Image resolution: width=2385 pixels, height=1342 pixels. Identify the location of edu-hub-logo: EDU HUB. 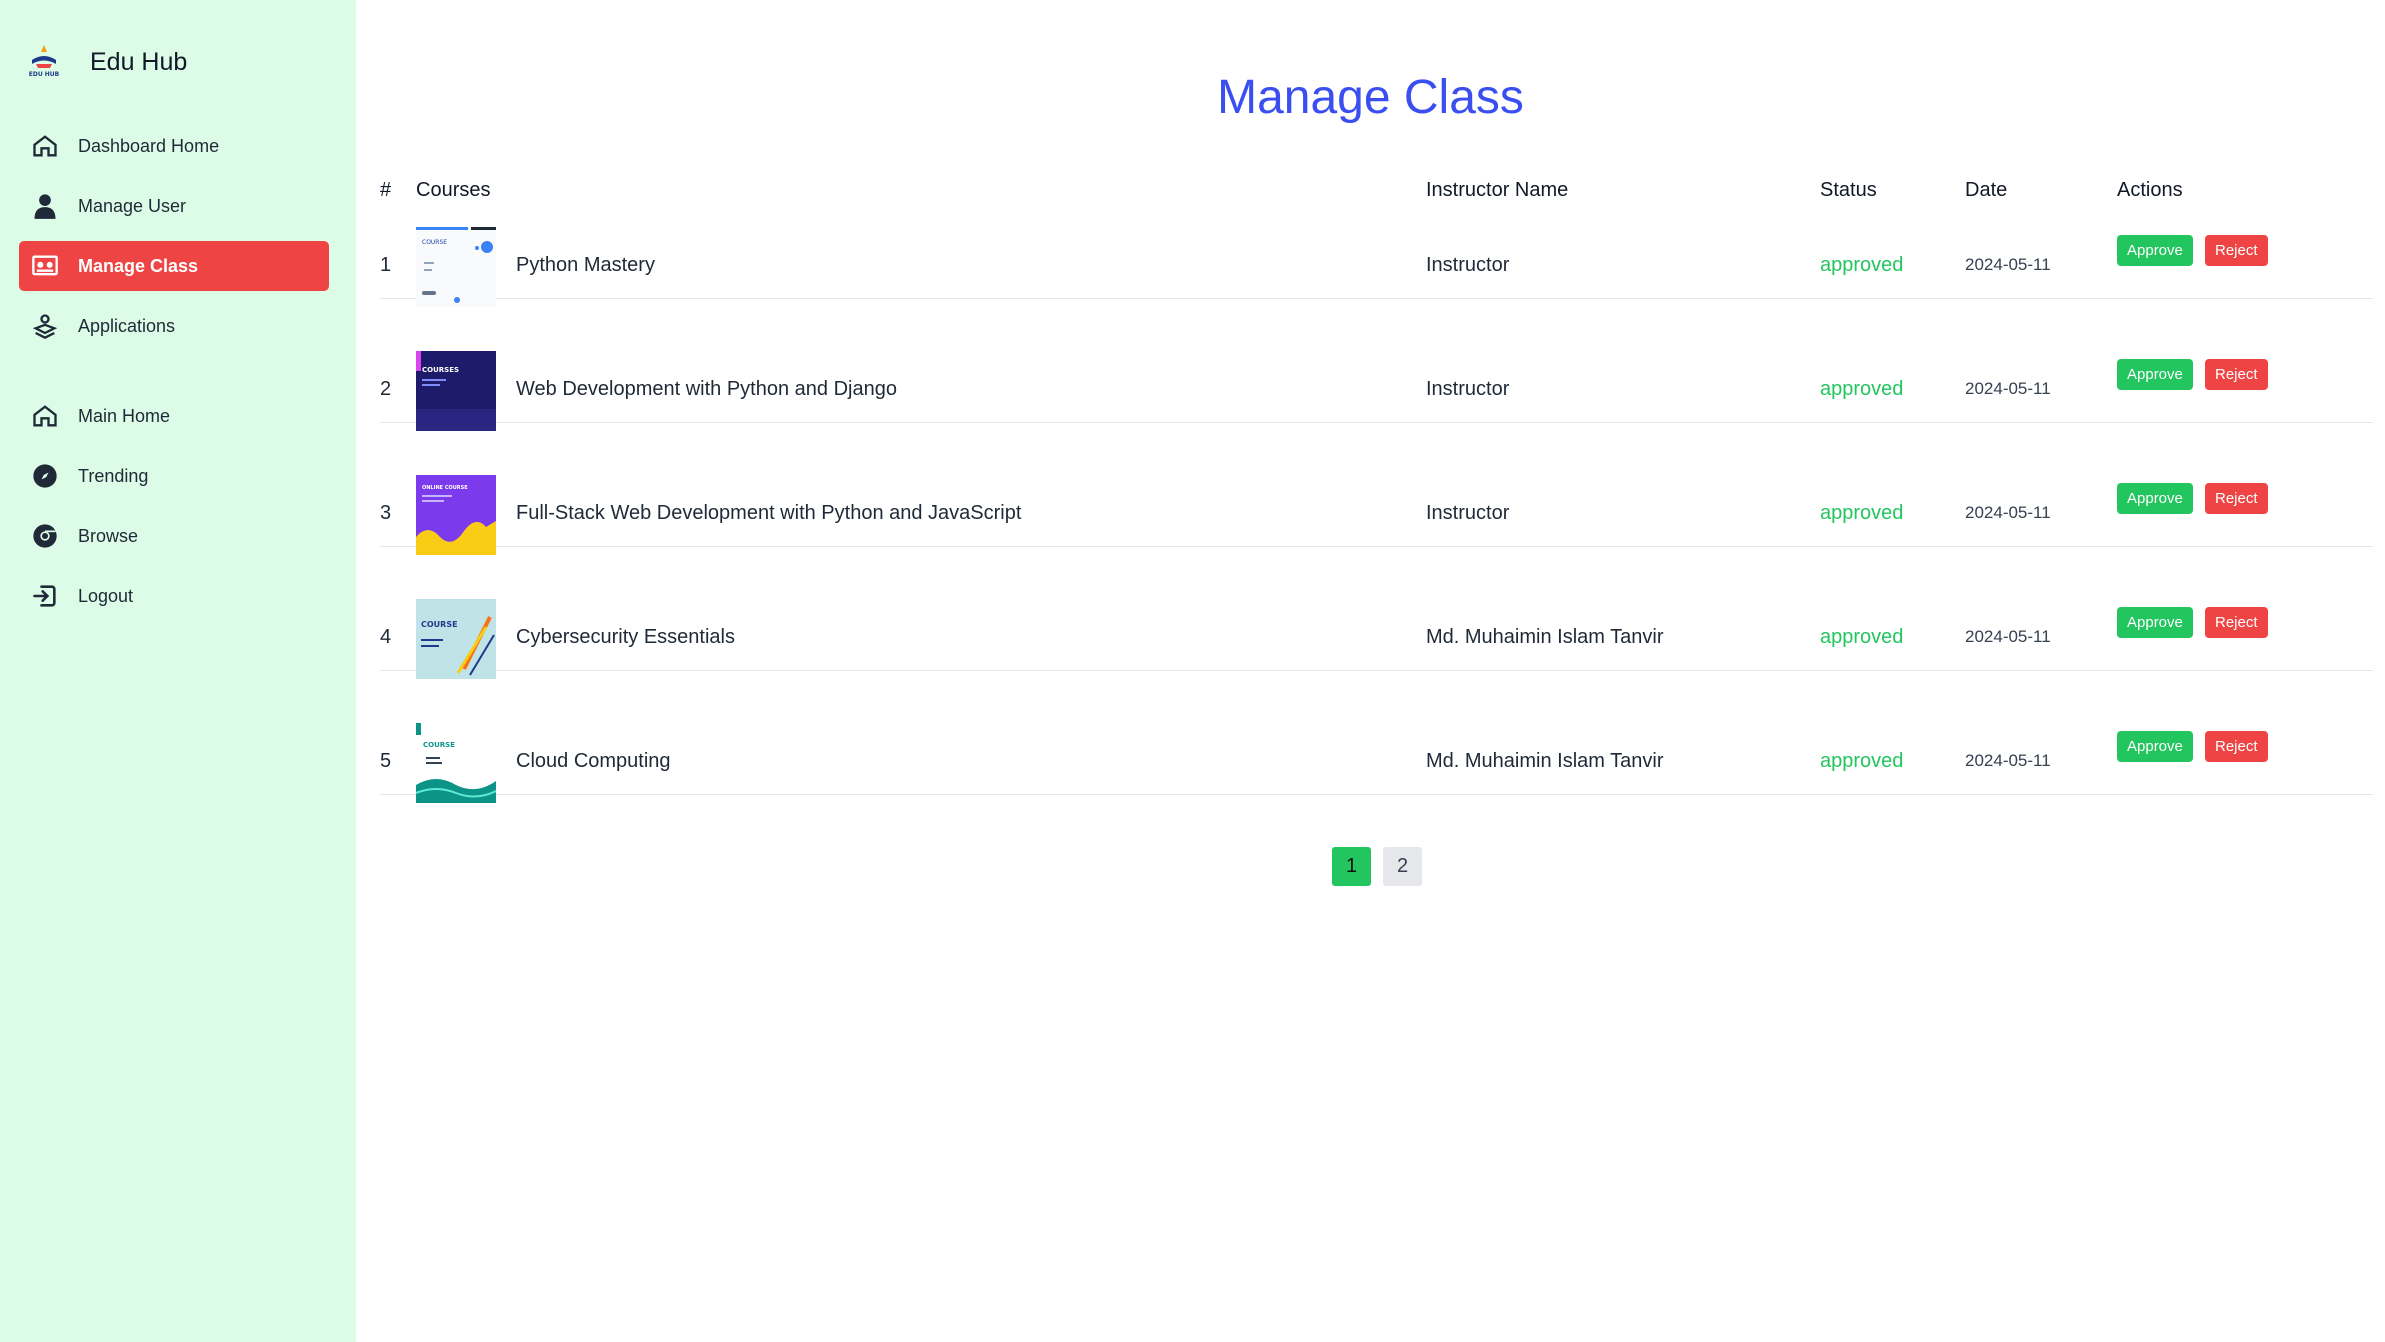
(44, 62).